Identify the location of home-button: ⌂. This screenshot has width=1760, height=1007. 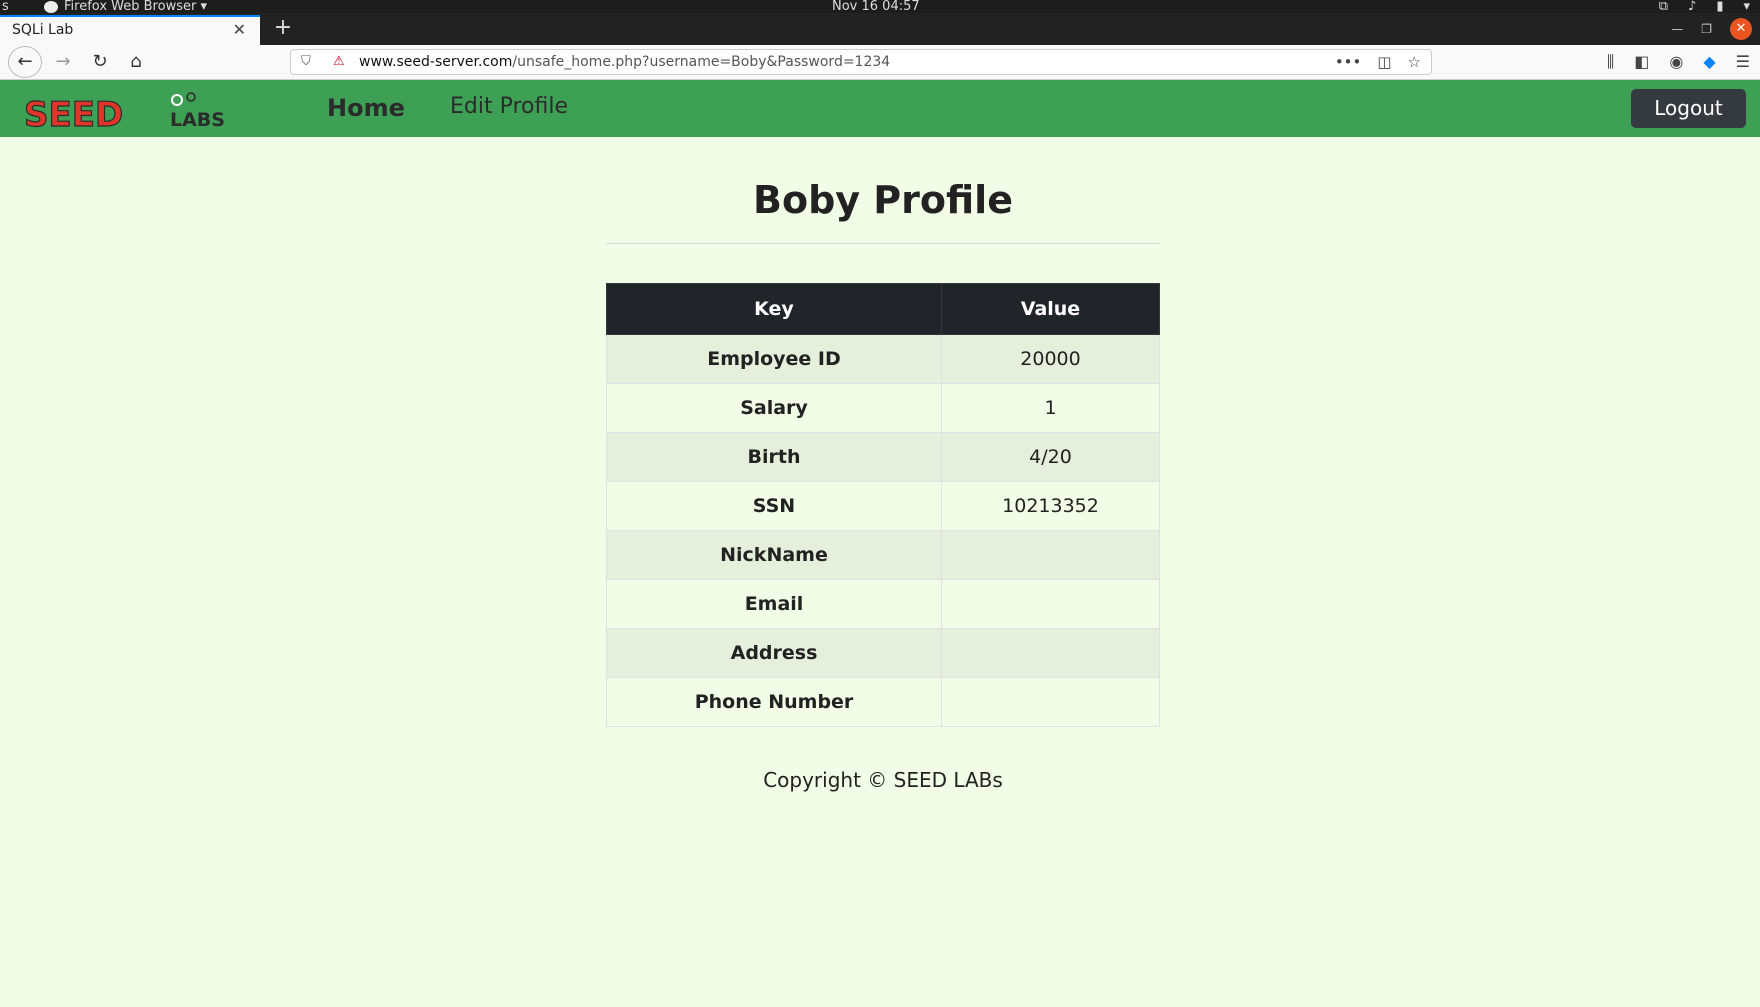
(136, 62).